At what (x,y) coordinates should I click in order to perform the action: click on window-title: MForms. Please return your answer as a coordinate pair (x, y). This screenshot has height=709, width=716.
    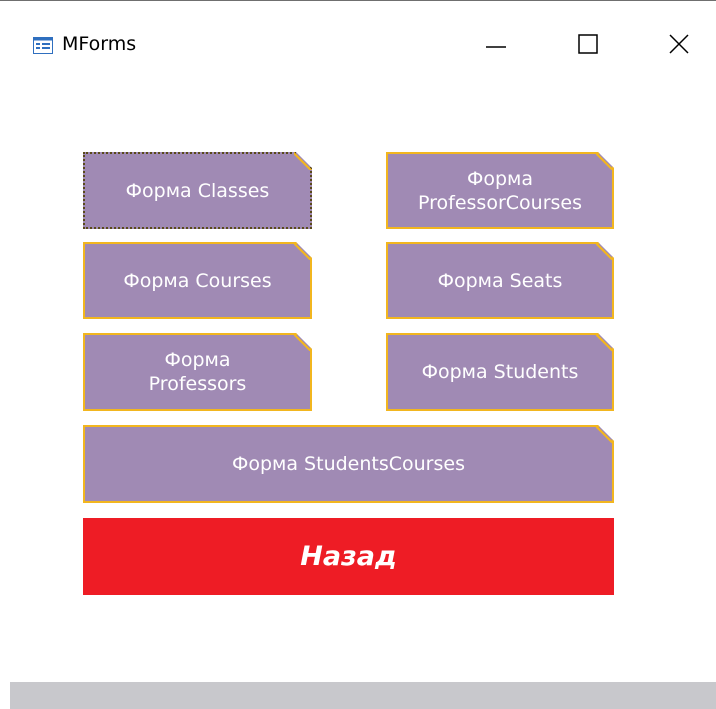
    Looking at the image, I should click on (99, 44).